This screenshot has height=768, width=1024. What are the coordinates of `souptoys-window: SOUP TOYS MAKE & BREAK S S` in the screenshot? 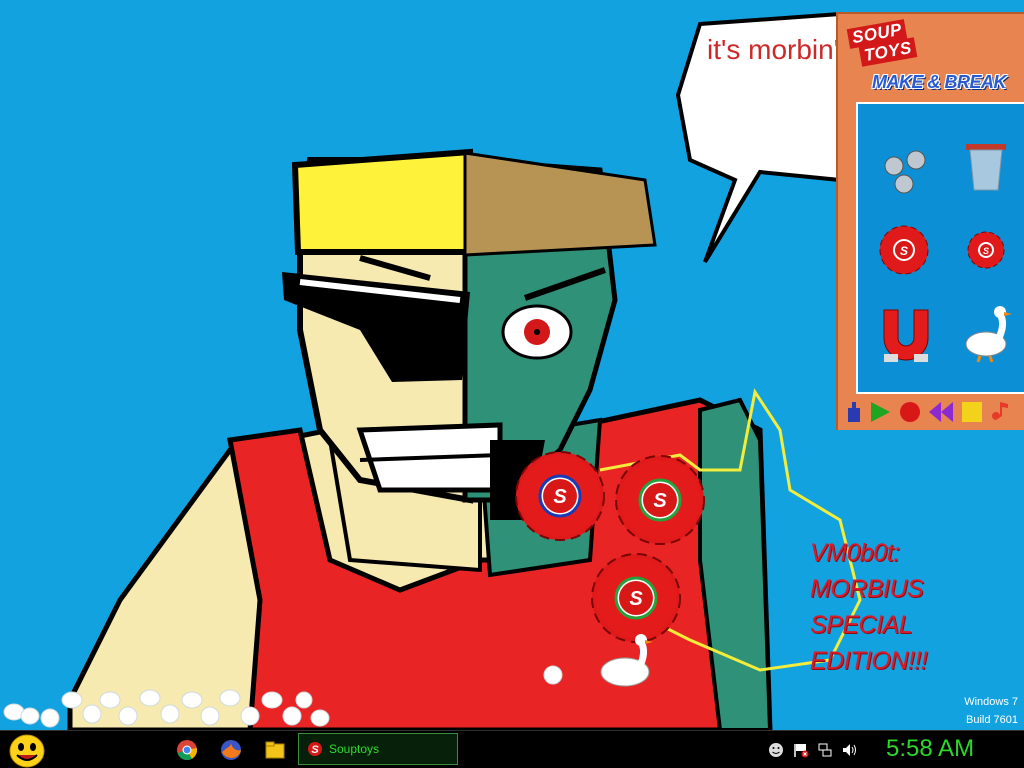 It's located at (930, 221).